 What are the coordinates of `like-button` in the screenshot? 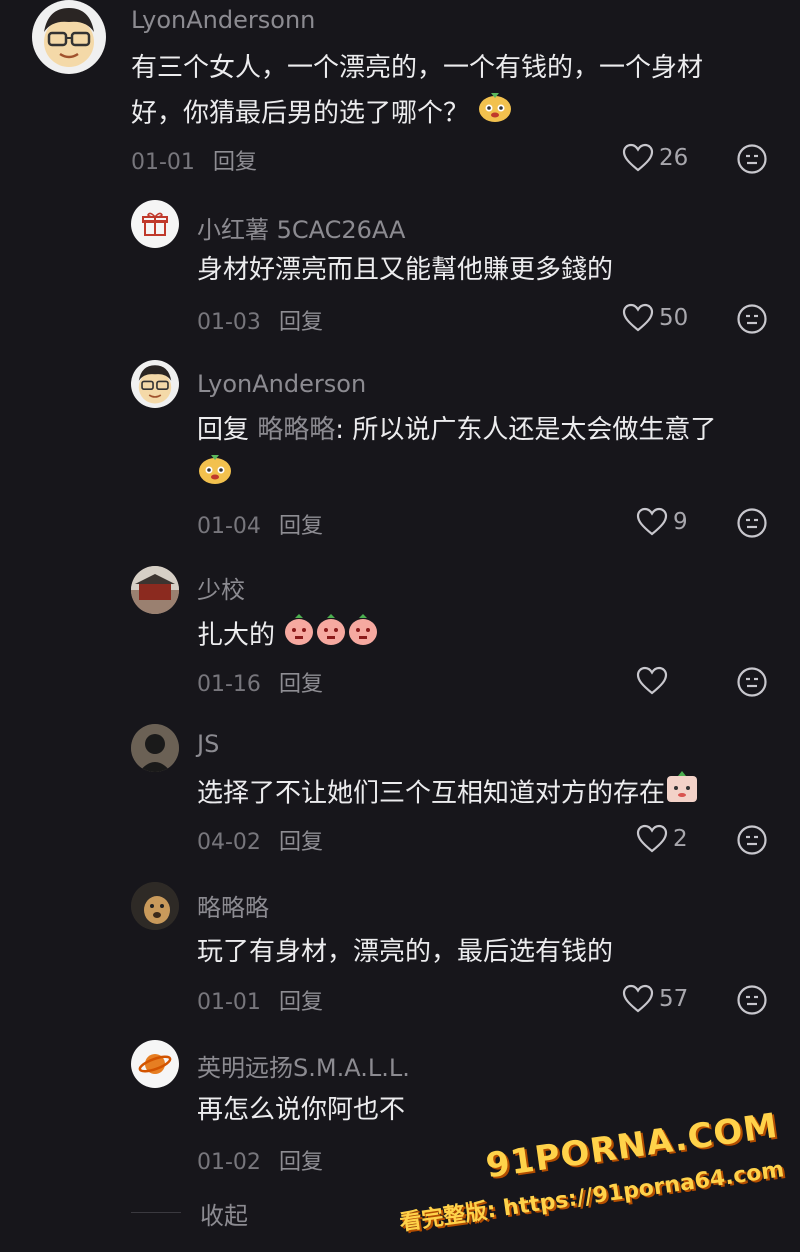 It's located at (652, 681).